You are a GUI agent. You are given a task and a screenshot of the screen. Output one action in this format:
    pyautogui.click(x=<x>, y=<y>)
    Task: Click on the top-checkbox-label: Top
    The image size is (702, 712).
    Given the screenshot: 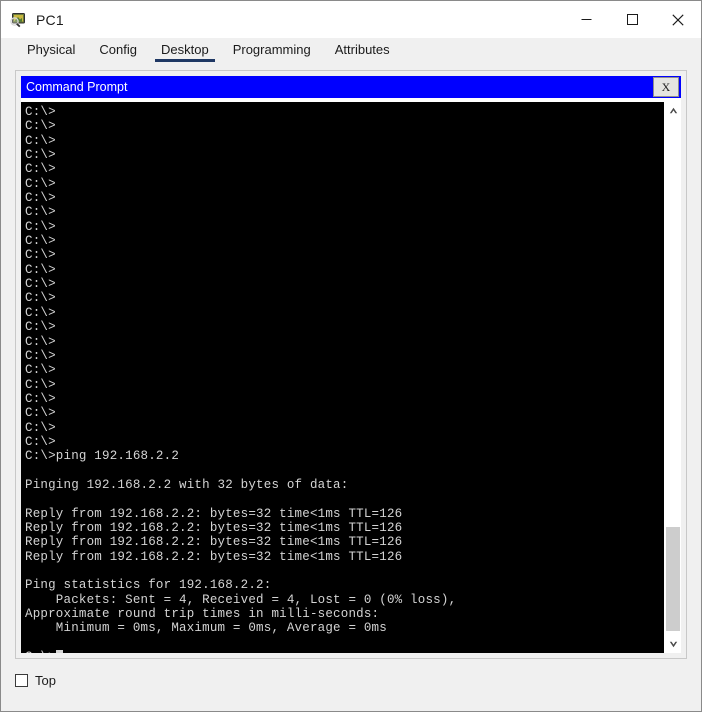 What is the action you would take?
    pyautogui.click(x=45, y=680)
    